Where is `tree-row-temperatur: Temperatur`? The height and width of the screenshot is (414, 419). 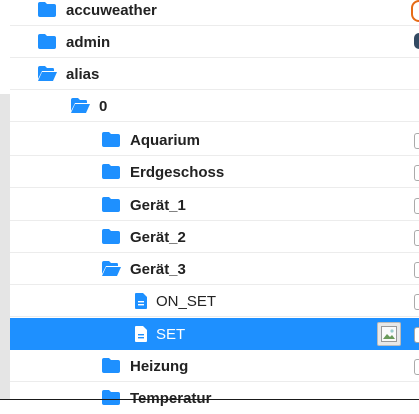
tree-row-temperatur: Temperatur is located at coordinates (214, 398).